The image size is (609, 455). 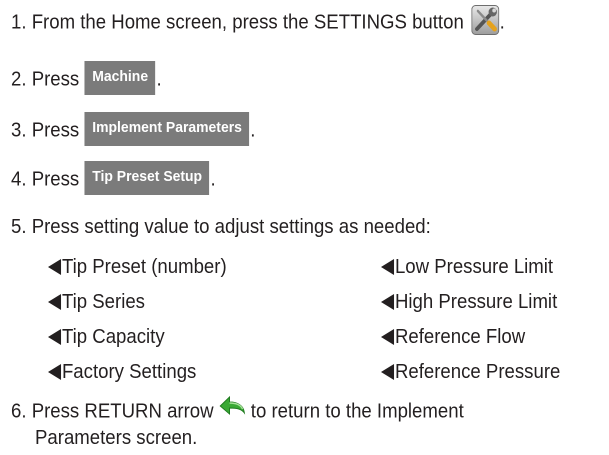 I want to click on step-text: to return to the Implement, so click(x=357, y=411).